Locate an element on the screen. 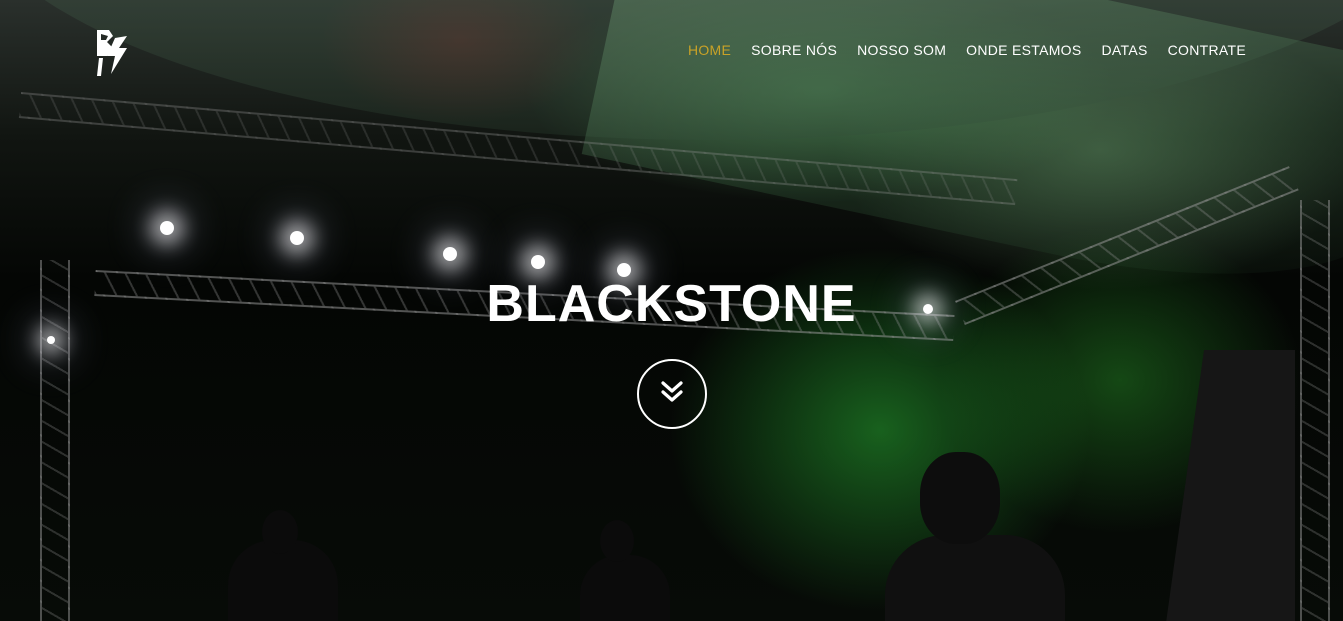  nav-item-nosso-som: NOSSO SOM is located at coordinates (901, 50).